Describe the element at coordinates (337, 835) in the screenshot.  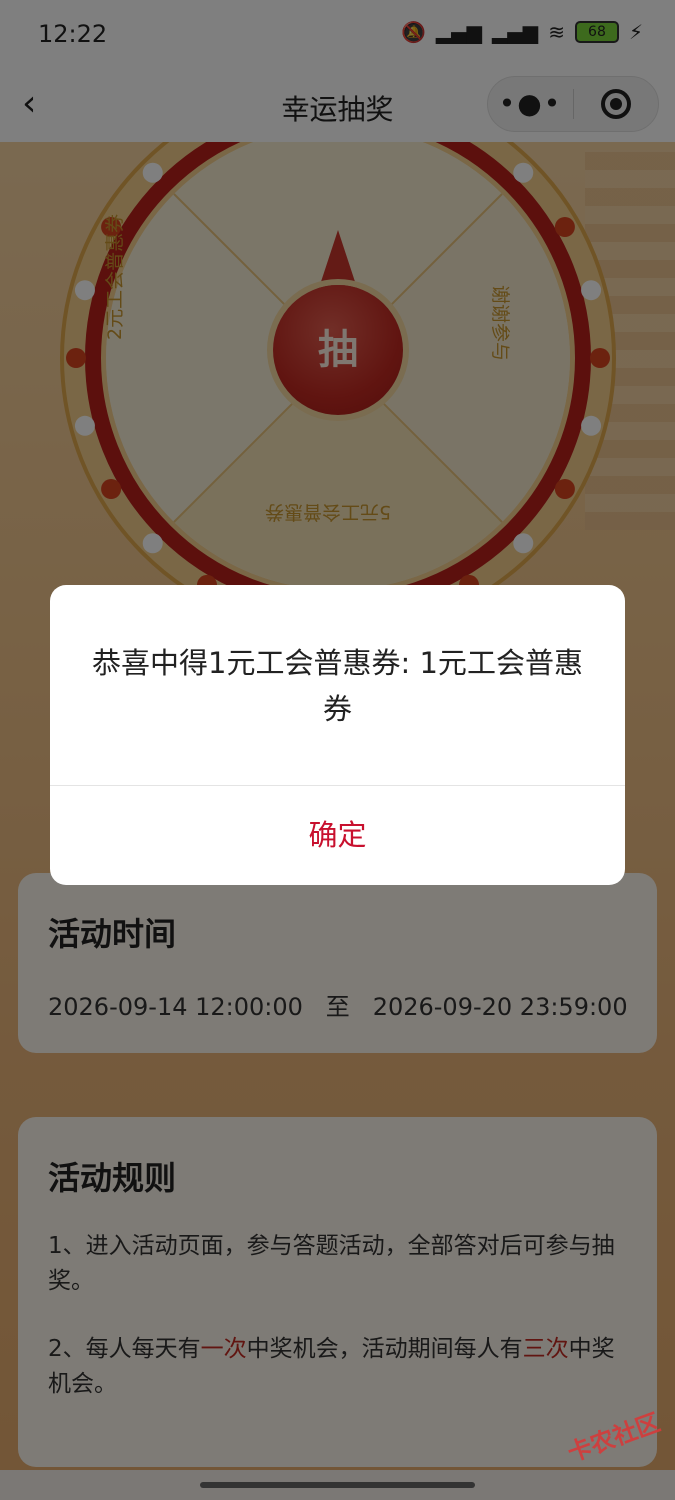
I see `confirm-button: 确定` at that location.